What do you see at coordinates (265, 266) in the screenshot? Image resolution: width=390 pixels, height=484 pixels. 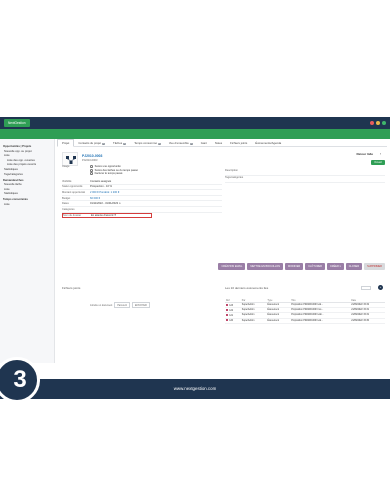 I see `draft-button: METTRE EN BROUILLON` at bounding box center [265, 266].